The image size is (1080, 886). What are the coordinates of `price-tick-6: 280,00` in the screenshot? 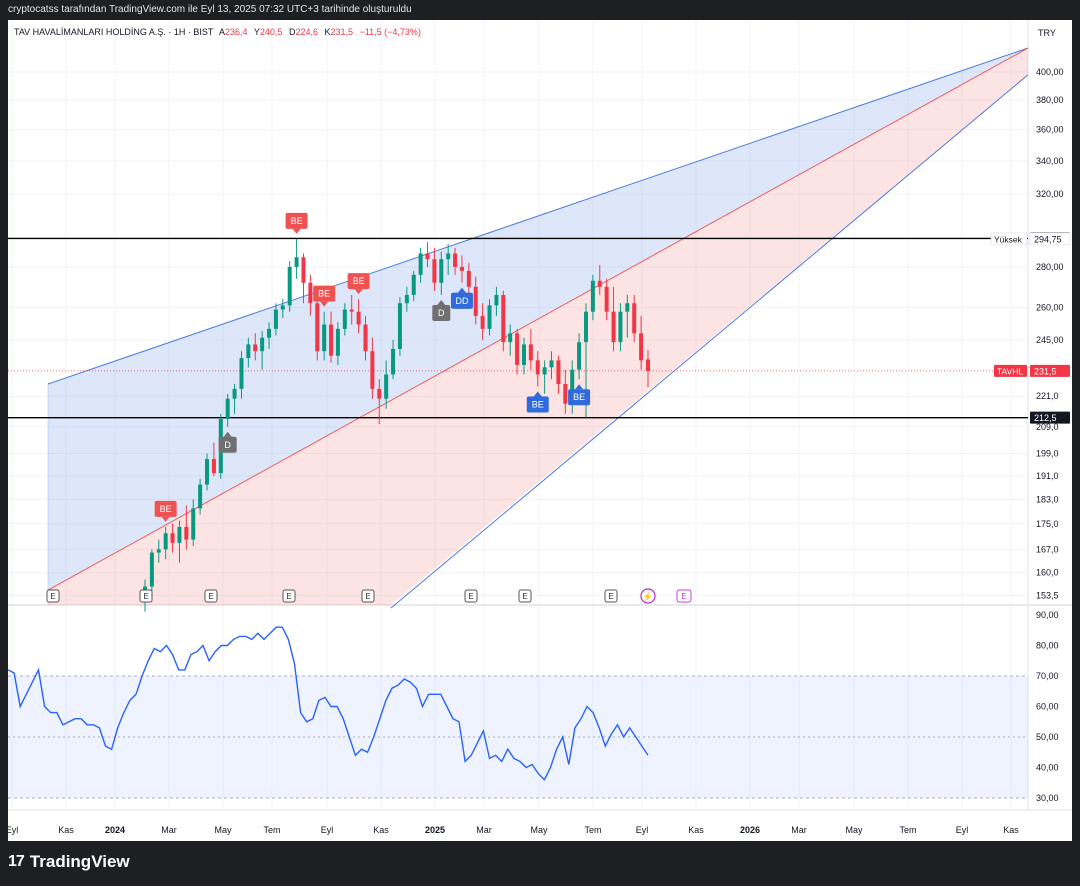 It's located at (1050, 267).